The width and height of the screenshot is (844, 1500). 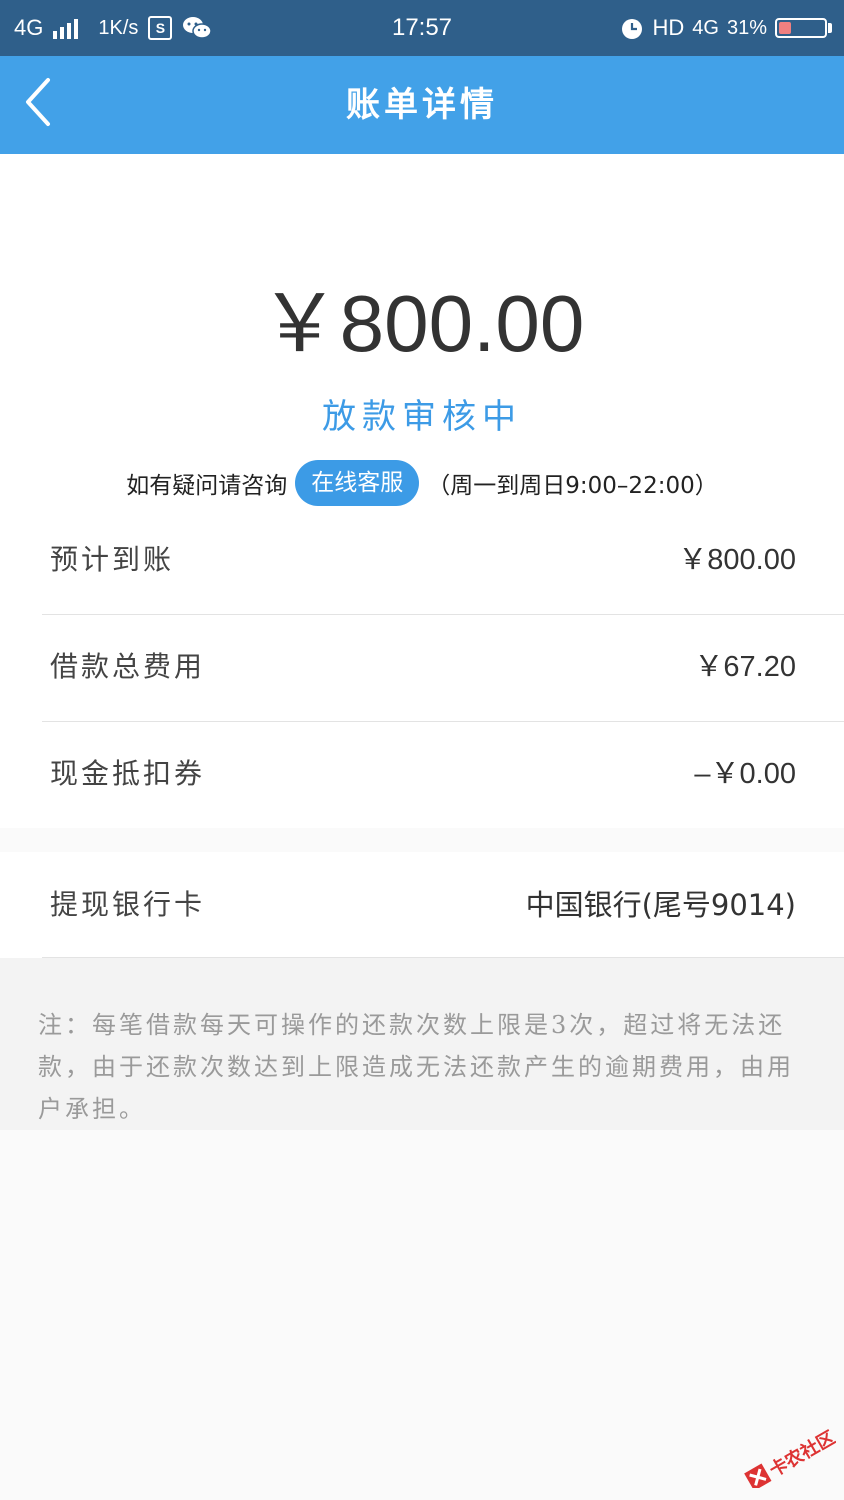 I want to click on service-hours: （周一到周日9:00–22:00）, so click(x=572, y=486).